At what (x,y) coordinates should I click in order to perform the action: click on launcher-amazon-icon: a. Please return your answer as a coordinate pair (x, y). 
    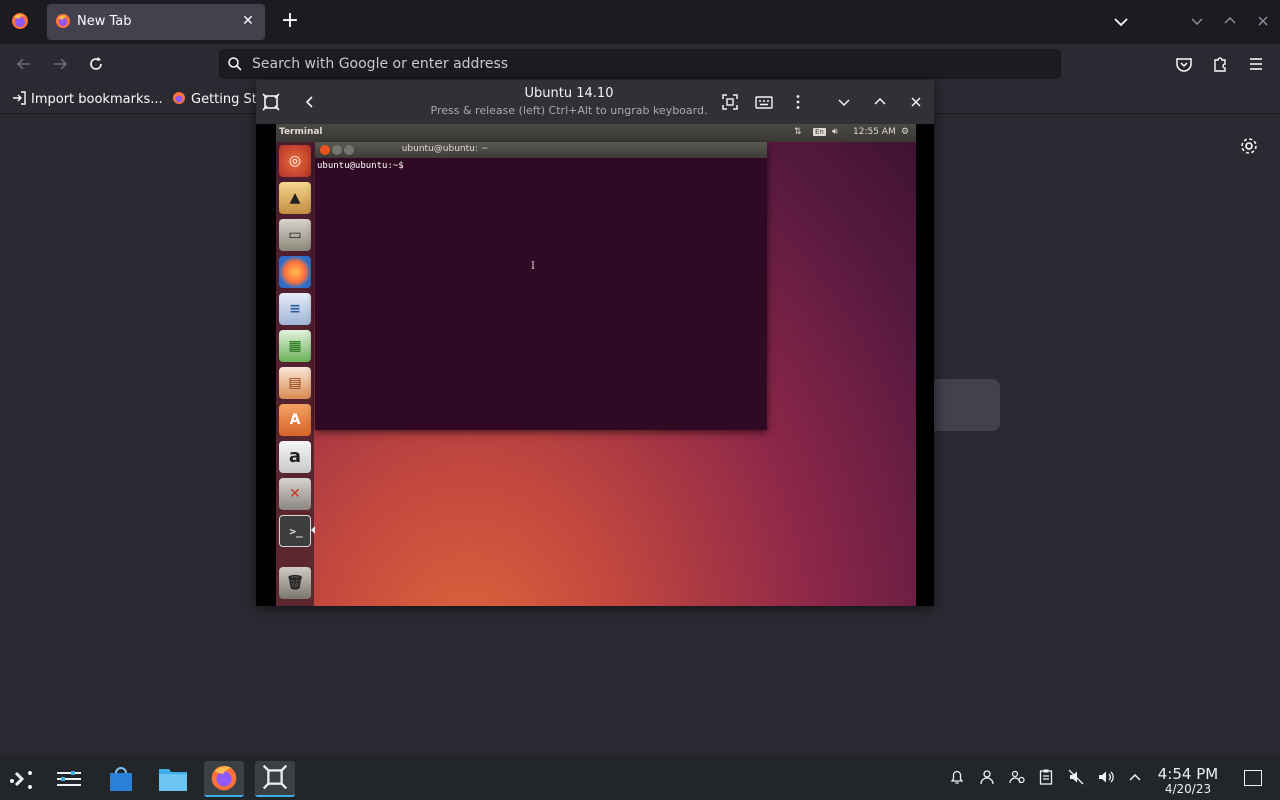
    Looking at the image, I should click on (295, 457).